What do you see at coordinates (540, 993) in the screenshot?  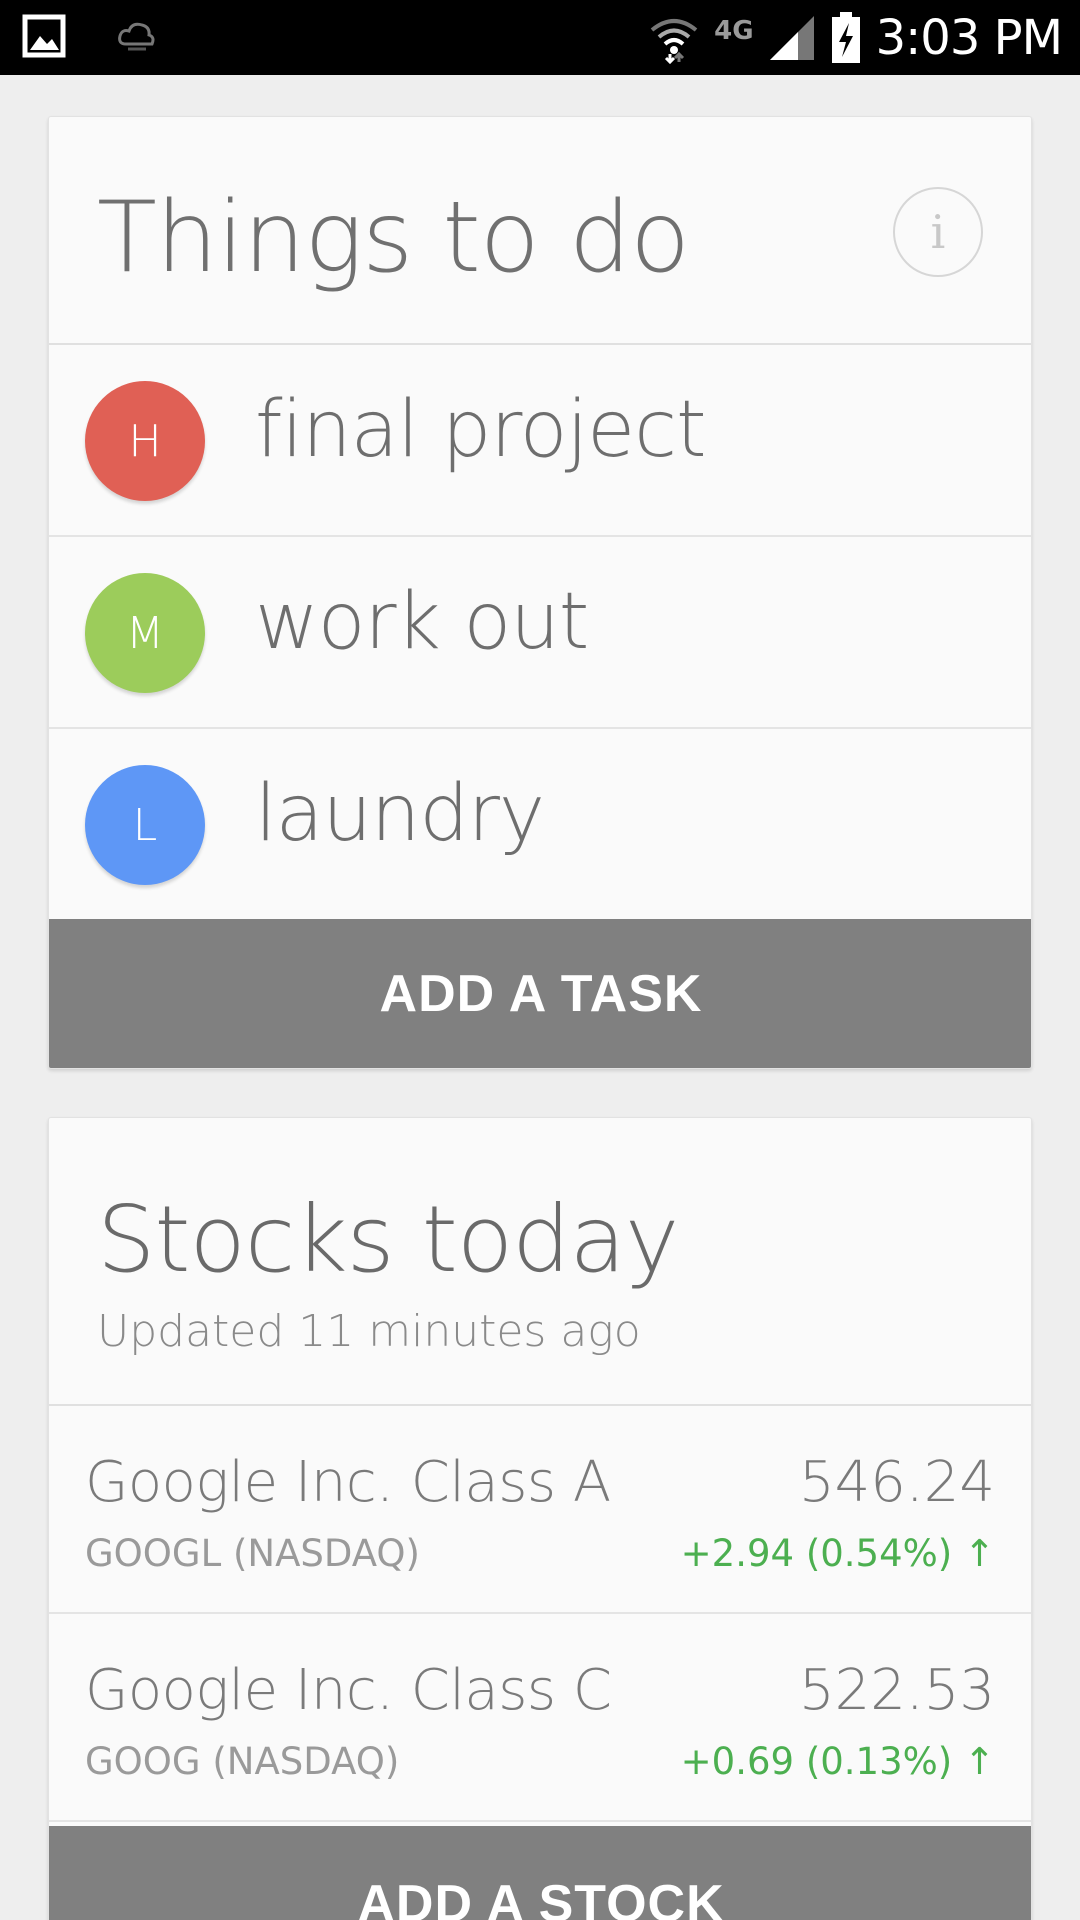 I see `add-task-button: ADD A TASK` at bounding box center [540, 993].